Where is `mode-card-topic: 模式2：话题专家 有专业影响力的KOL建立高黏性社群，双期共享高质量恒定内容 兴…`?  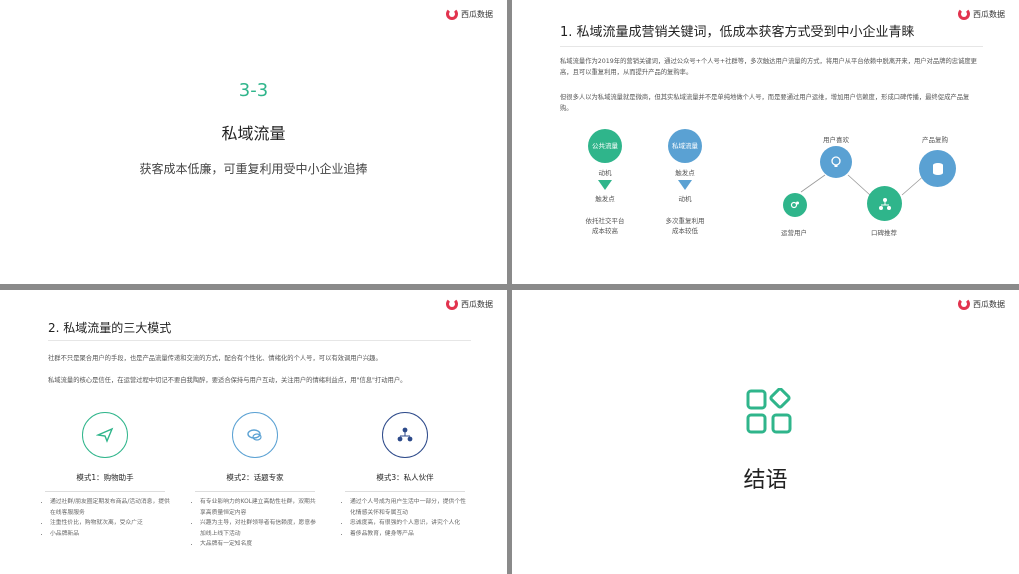
mode-card-topic: 模式2：话题专家 有专业影响力的KOL建立高黏性社群，双期共享高质量恒定内容 兴… is located at coordinates (255, 481).